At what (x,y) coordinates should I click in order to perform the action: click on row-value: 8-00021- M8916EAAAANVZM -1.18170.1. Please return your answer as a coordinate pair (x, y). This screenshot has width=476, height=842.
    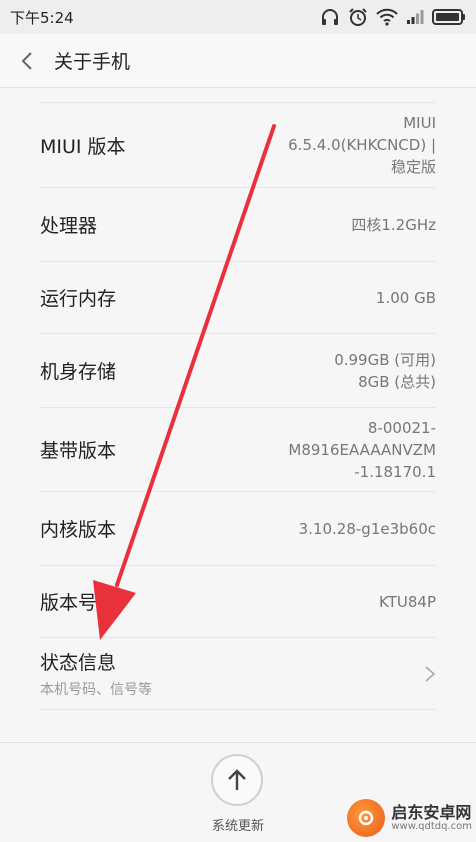
    Looking at the image, I should click on (362, 450).